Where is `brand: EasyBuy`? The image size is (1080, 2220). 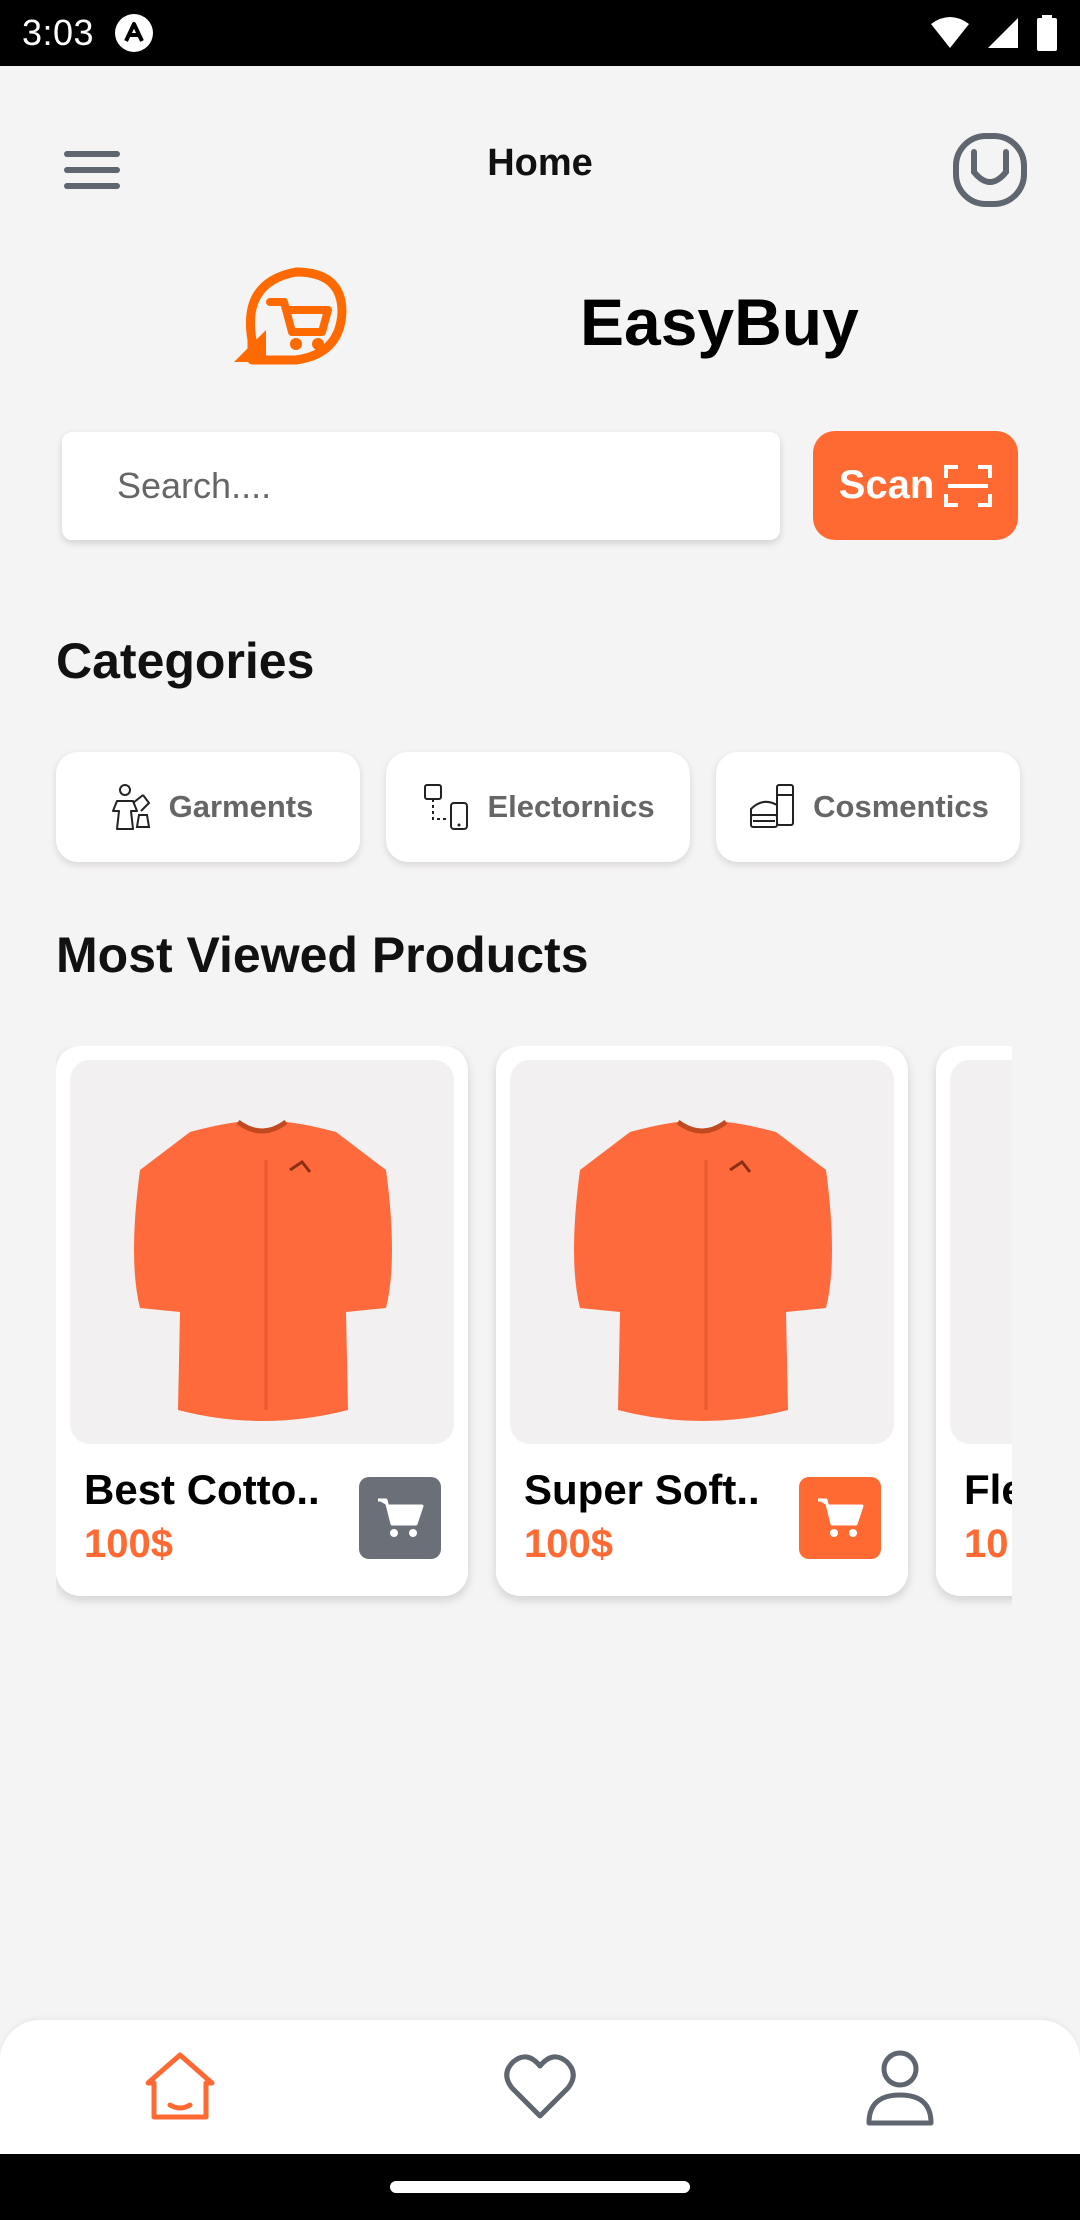
brand: EasyBuy is located at coordinates (540, 322).